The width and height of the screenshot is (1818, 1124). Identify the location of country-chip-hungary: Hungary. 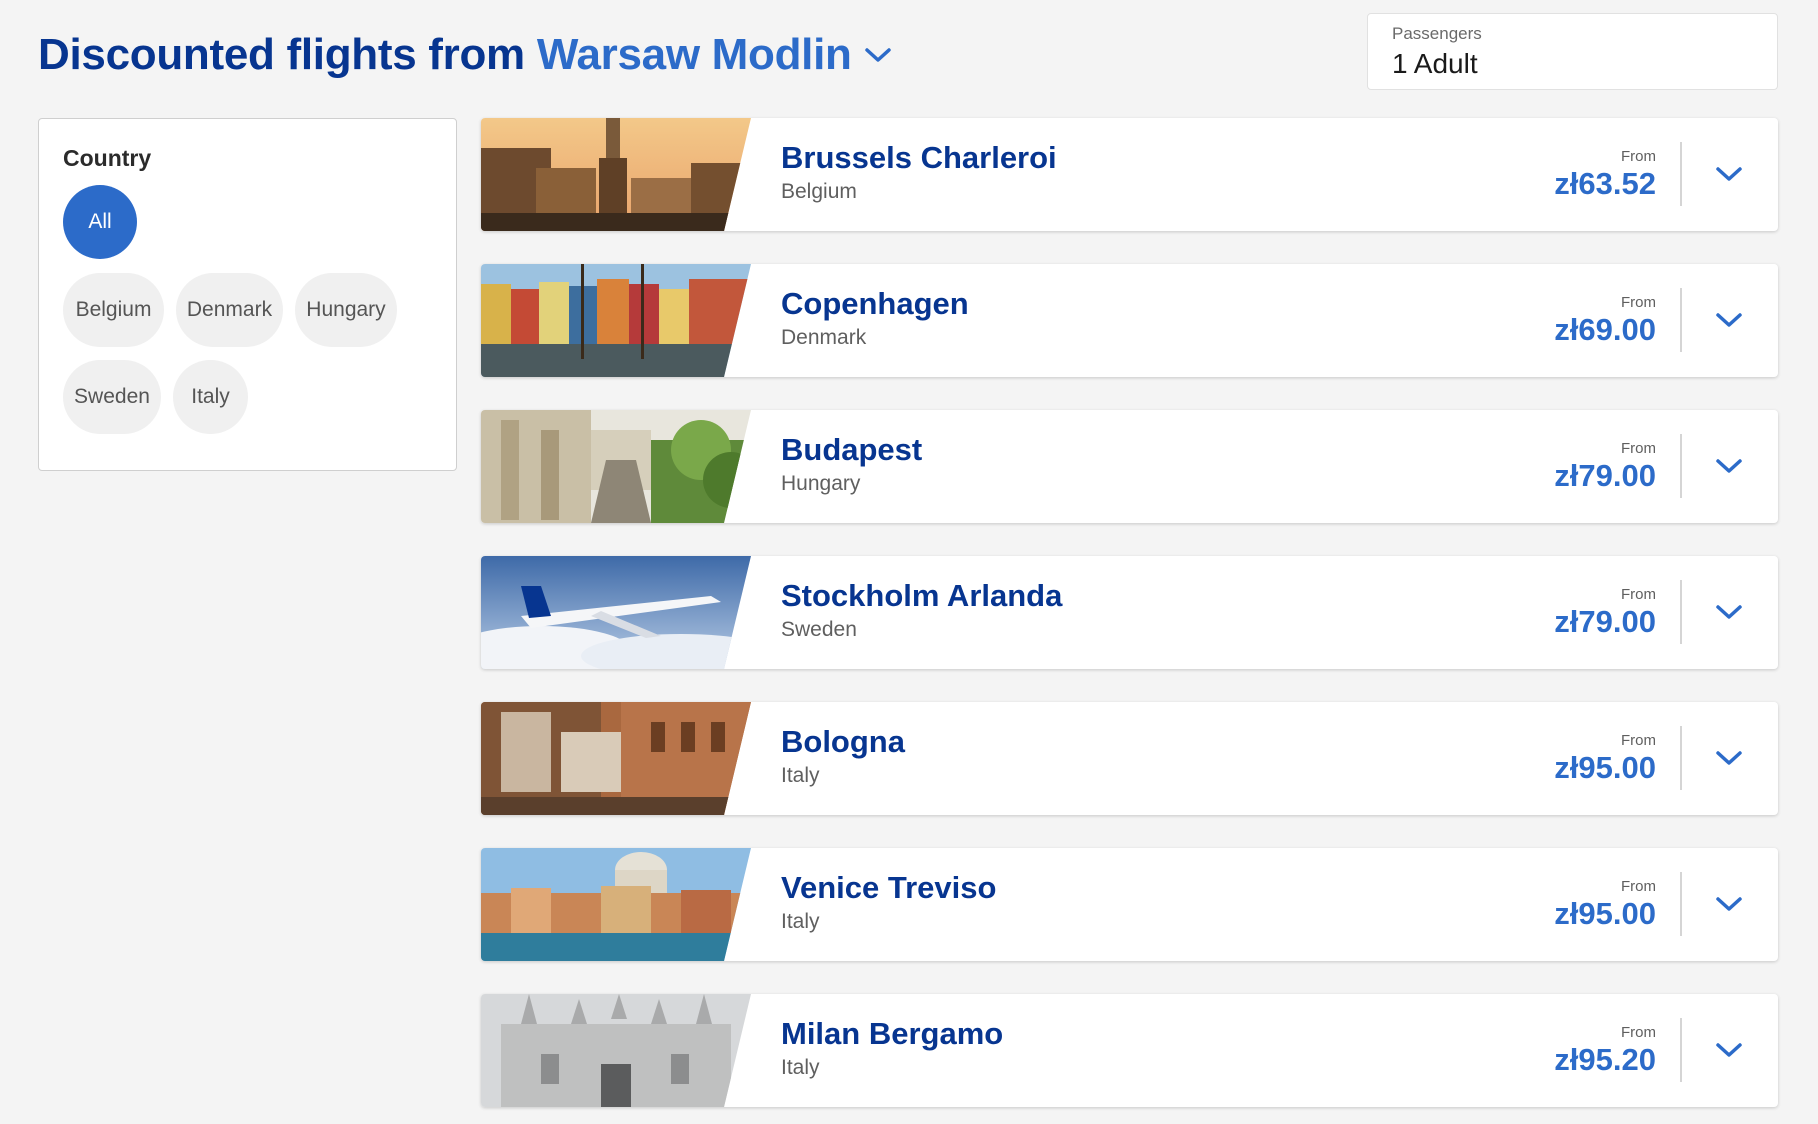
(346, 310).